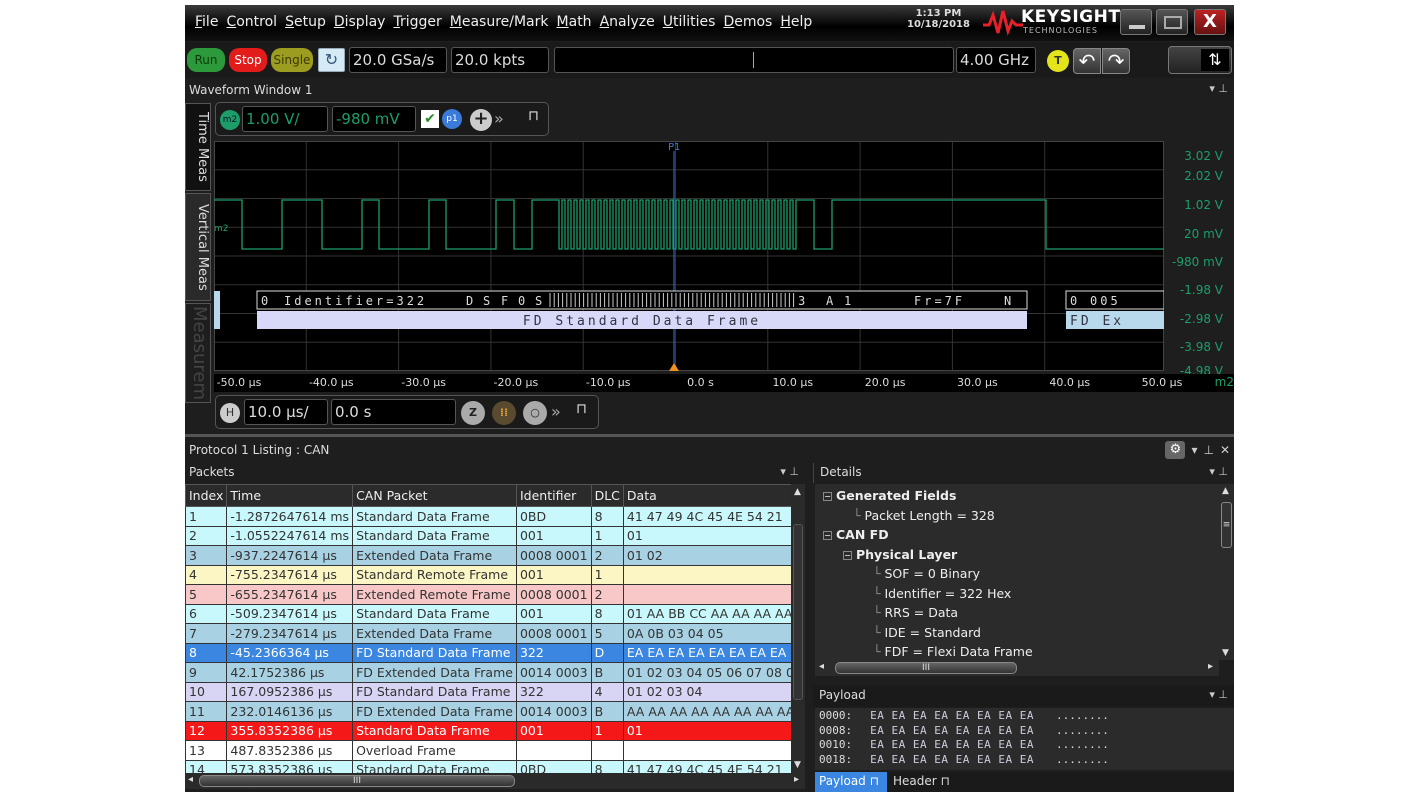 The width and height of the screenshot is (1420, 798). Describe the element at coordinates (398, 60) in the screenshot. I see `sample-rate-field: 20.0 GSa/s` at that location.